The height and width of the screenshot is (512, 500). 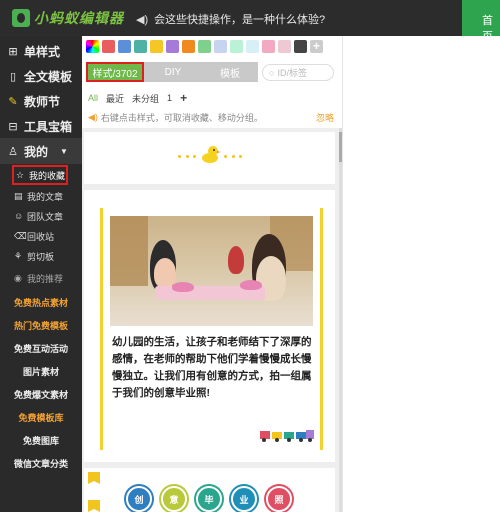 What do you see at coordinates (64, 151) in the screenshot?
I see `chevron-down-icon: ▼` at bounding box center [64, 151].